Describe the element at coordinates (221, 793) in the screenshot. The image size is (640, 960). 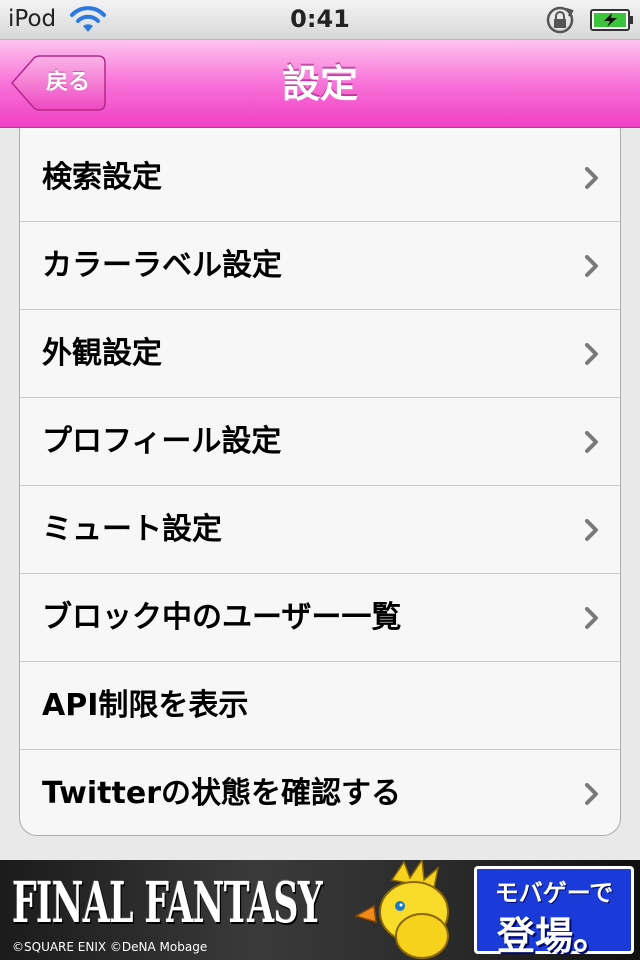
I see `settings-row-label: Twitterの状態を確認する` at that location.